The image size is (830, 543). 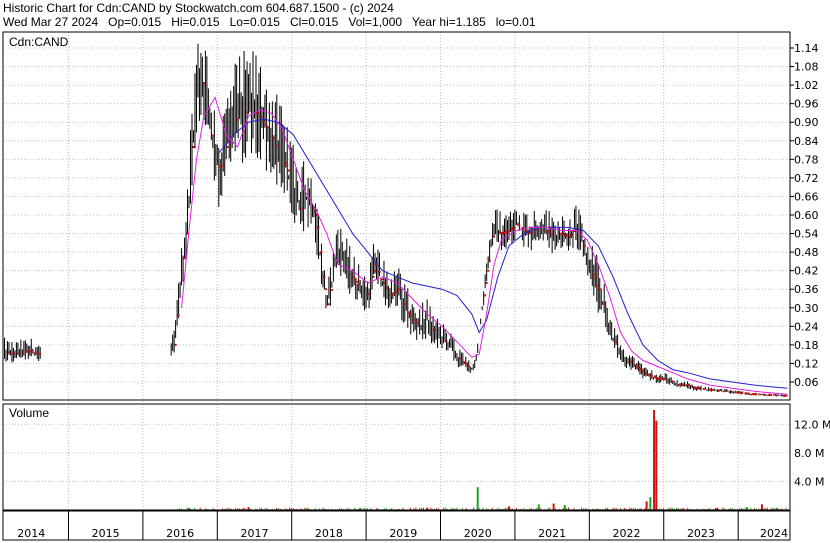 I want to click on price-tick-label: 1.08, so click(x=806, y=67).